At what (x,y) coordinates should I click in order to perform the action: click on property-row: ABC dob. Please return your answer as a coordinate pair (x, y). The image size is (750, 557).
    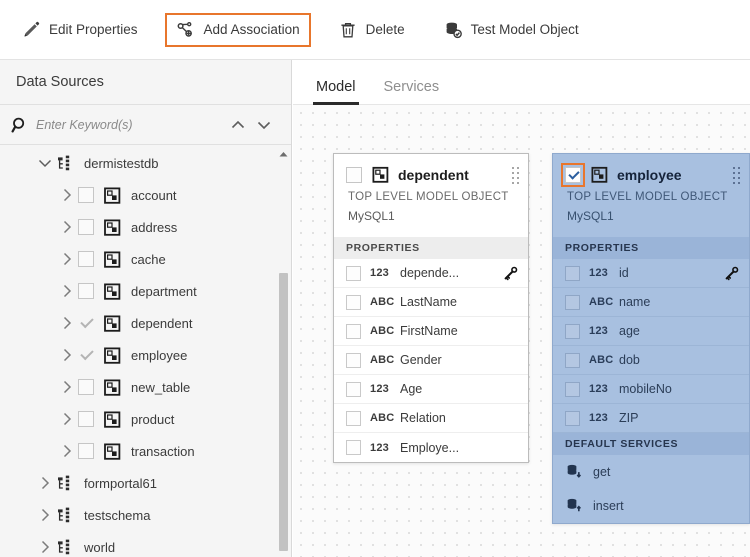
    Looking at the image, I should click on (651, 360).